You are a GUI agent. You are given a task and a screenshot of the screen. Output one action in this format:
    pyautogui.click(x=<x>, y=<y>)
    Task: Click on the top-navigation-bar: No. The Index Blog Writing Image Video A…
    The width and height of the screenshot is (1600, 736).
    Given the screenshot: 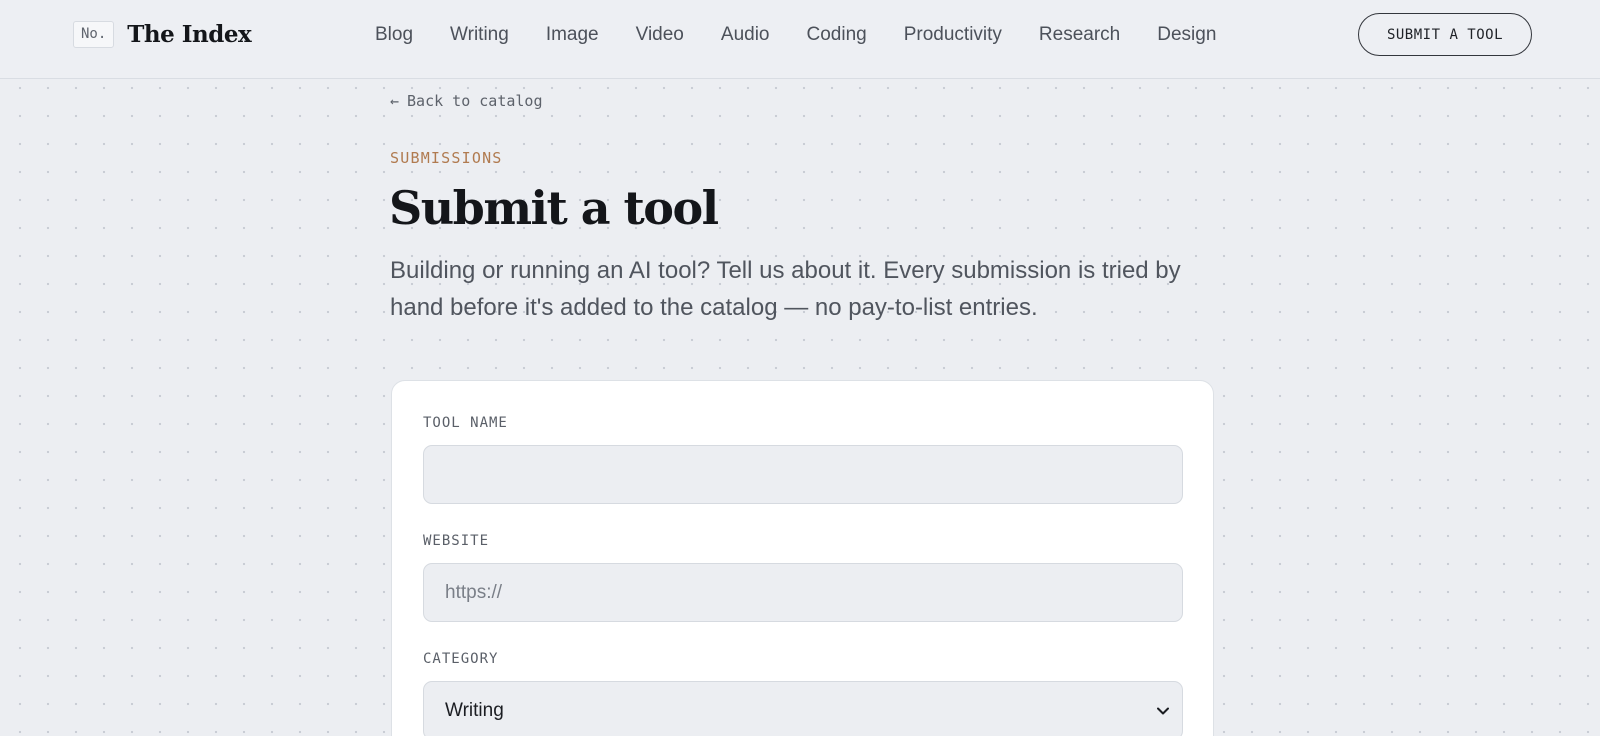 What is the action you would take?
    pyautogui.click(x=800, y=39)
    